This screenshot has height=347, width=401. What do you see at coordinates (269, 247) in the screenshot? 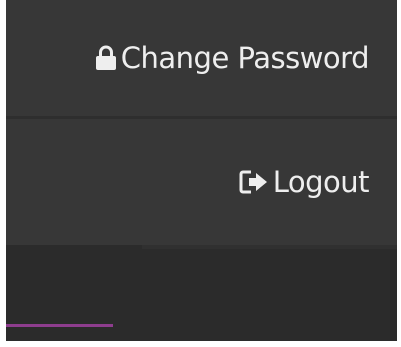
I see `menu-shadow` at bounding box center [269, 247].